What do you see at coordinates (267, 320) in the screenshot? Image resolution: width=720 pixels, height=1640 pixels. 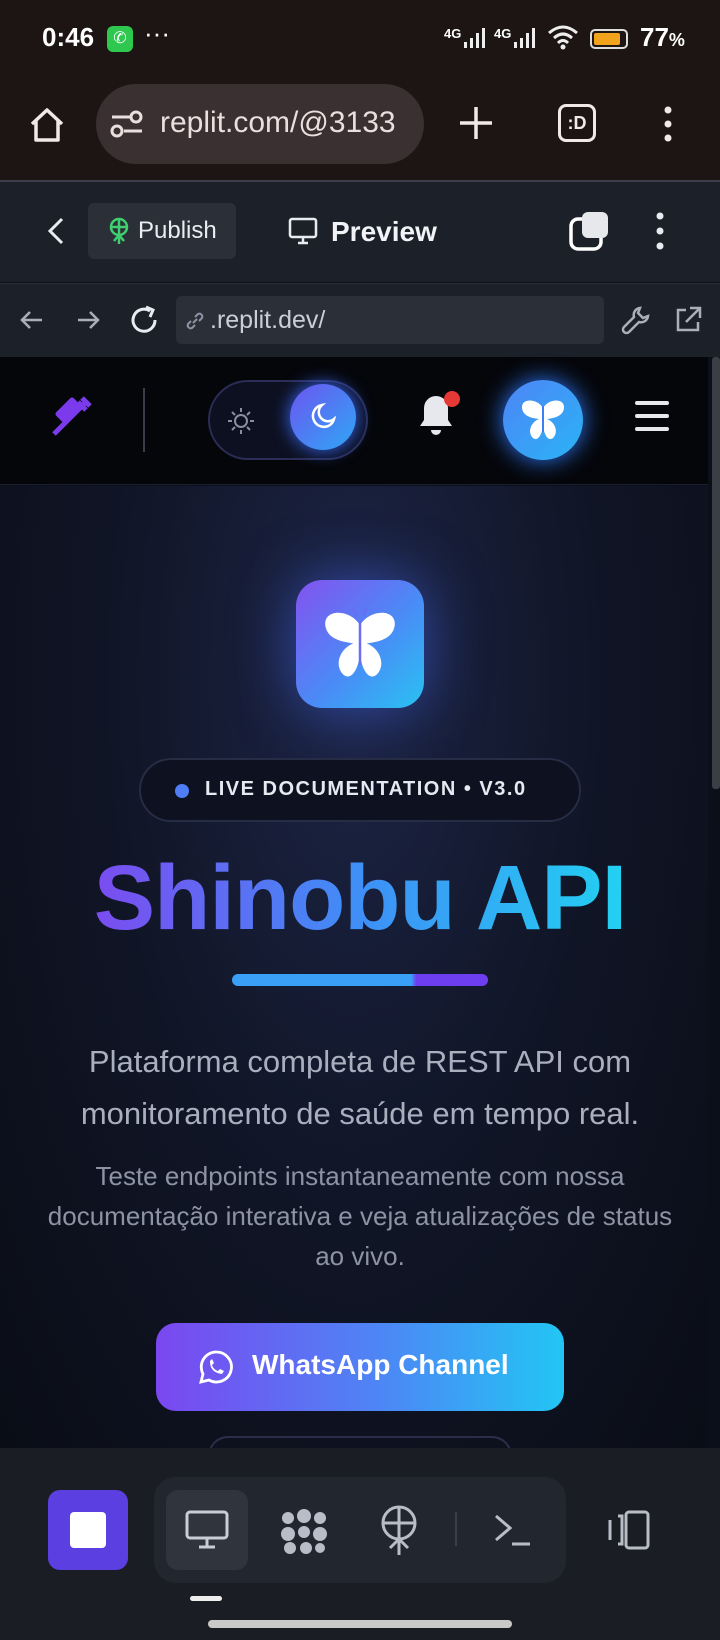 I see `preview-url-text: .replit.dev/` at bounding box center [267, 320].